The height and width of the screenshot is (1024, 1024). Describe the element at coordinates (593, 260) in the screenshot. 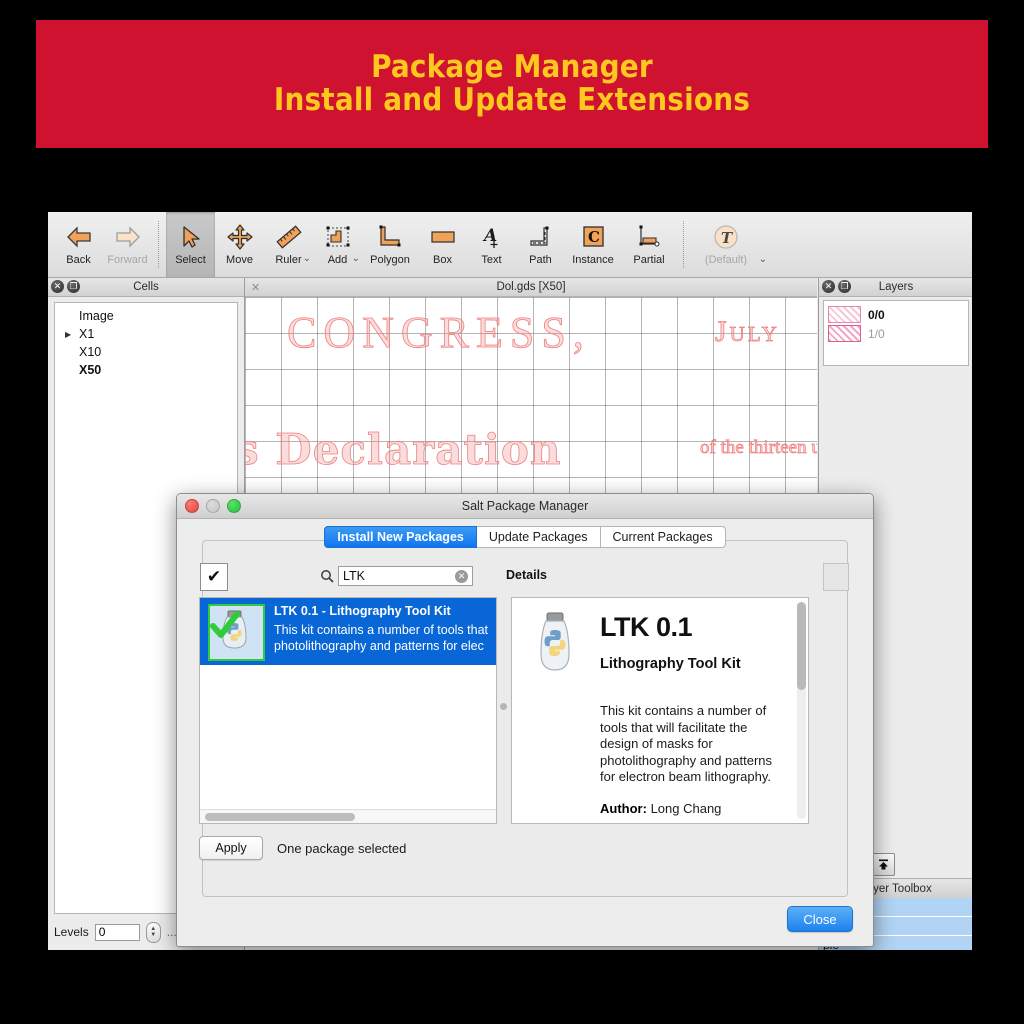

I see `toolbar-label-instance: Instance` at that location.